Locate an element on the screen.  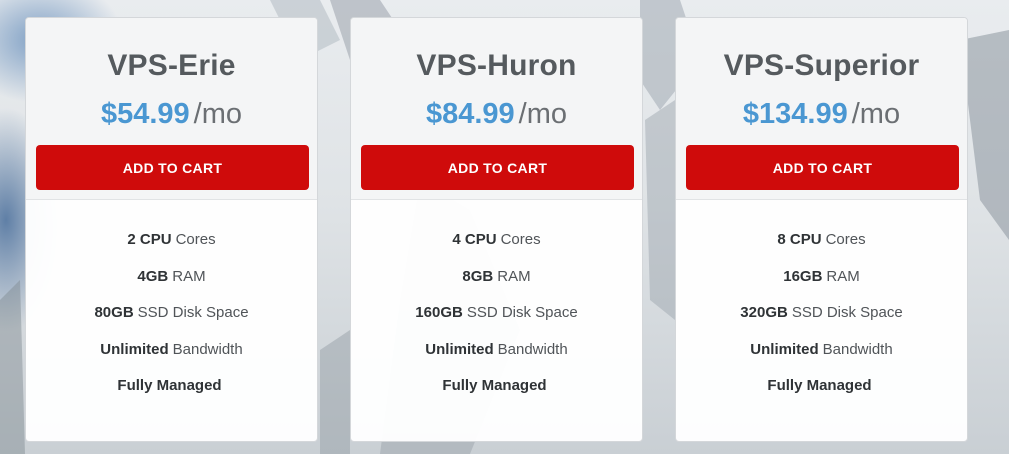
feature-value: 4 CPU is located at coordinates (474, 239).